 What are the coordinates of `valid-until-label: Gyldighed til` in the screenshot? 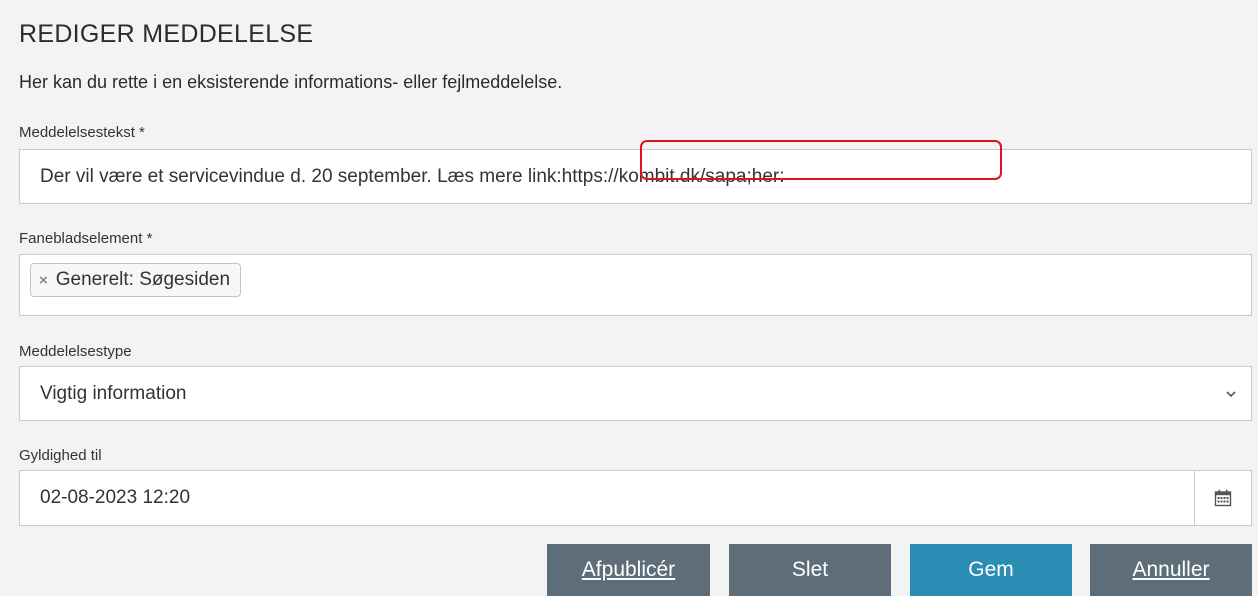 It's located at (60, 455).